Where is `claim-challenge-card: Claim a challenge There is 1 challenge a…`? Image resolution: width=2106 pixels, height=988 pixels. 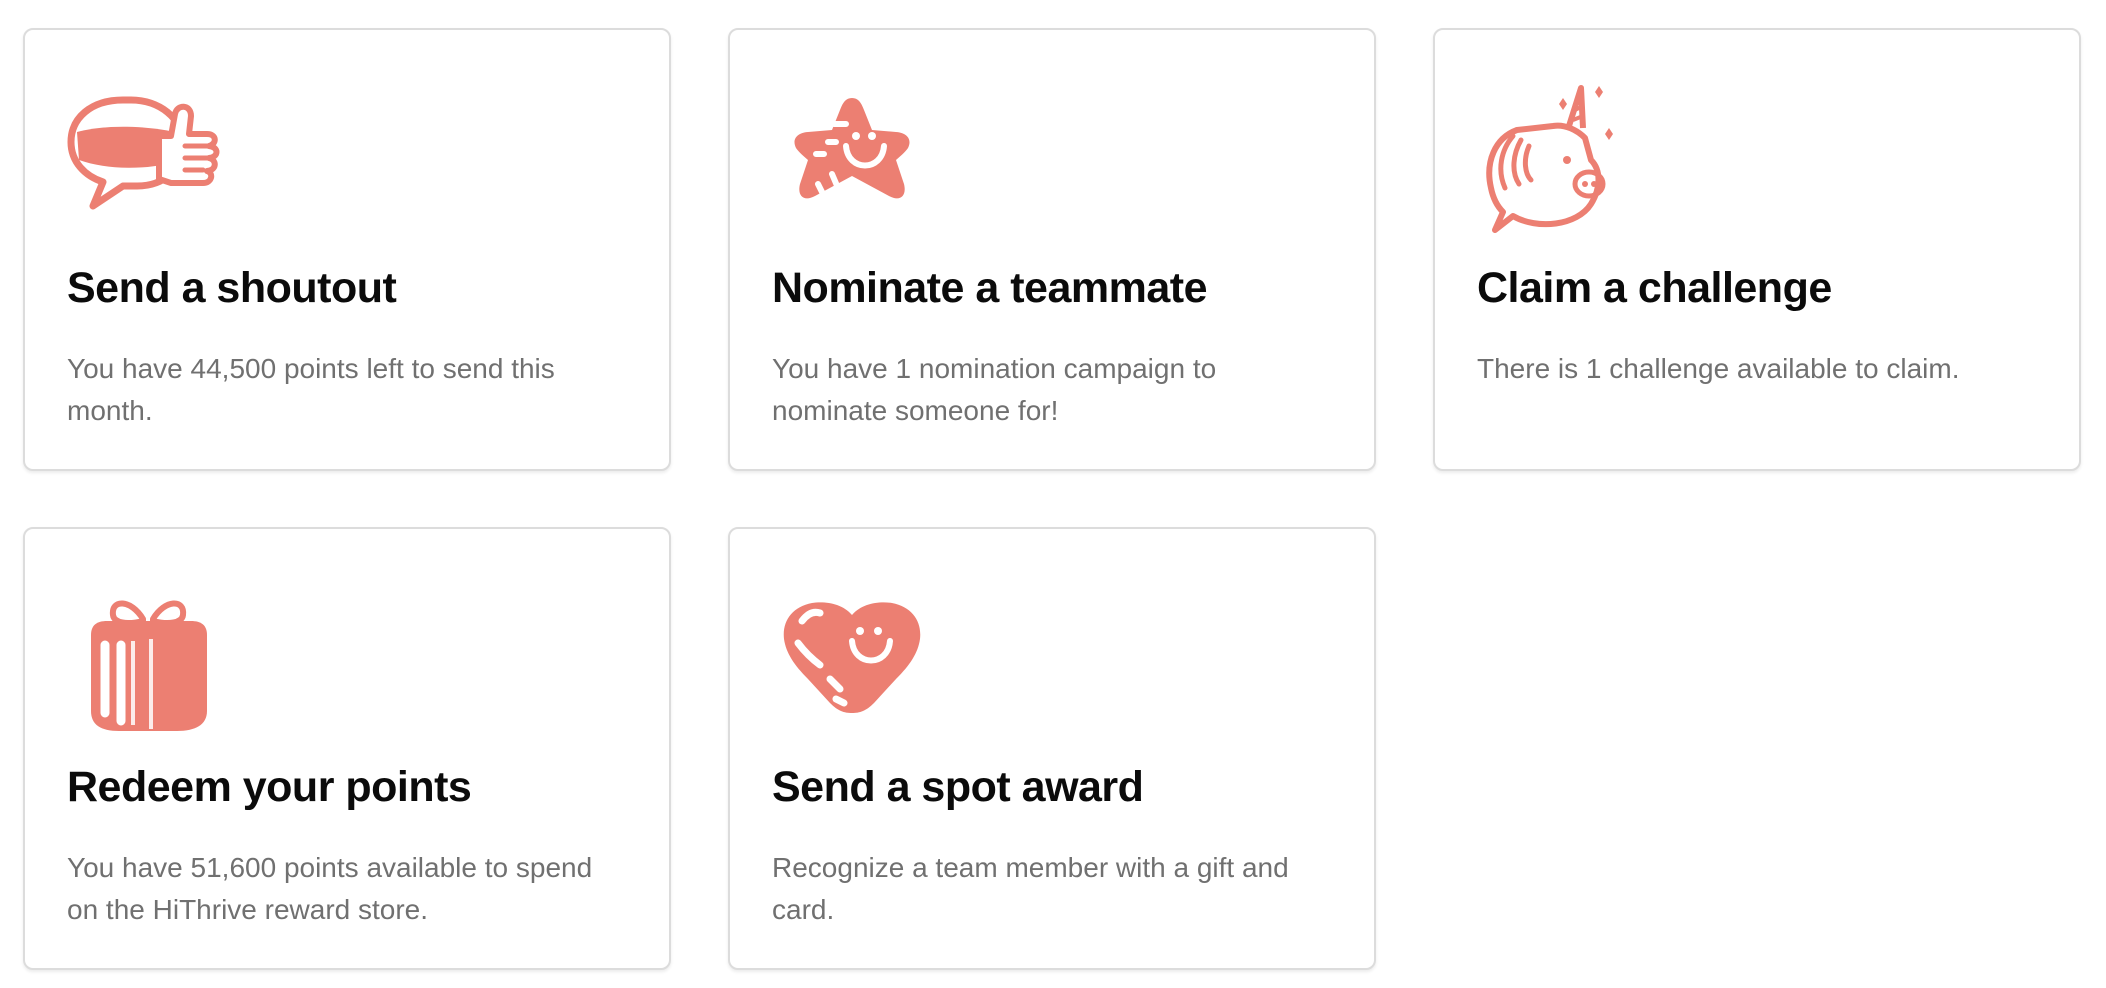 claim-challenge-card: Claim a challenge There is 1 challenge a… is located at coordinates (1757, 249).